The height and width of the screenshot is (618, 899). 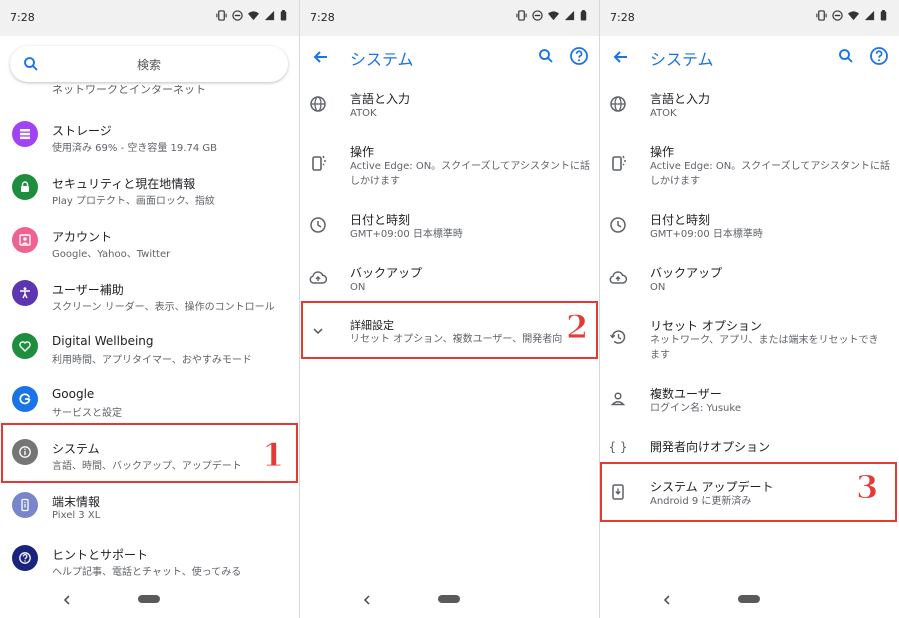 What do you see at coordinates (152, 360) in the screenshot?
I see `item-subtitle: 利用時間、アプリタイマー、おやすみモード` at bounding box center [152, 360].